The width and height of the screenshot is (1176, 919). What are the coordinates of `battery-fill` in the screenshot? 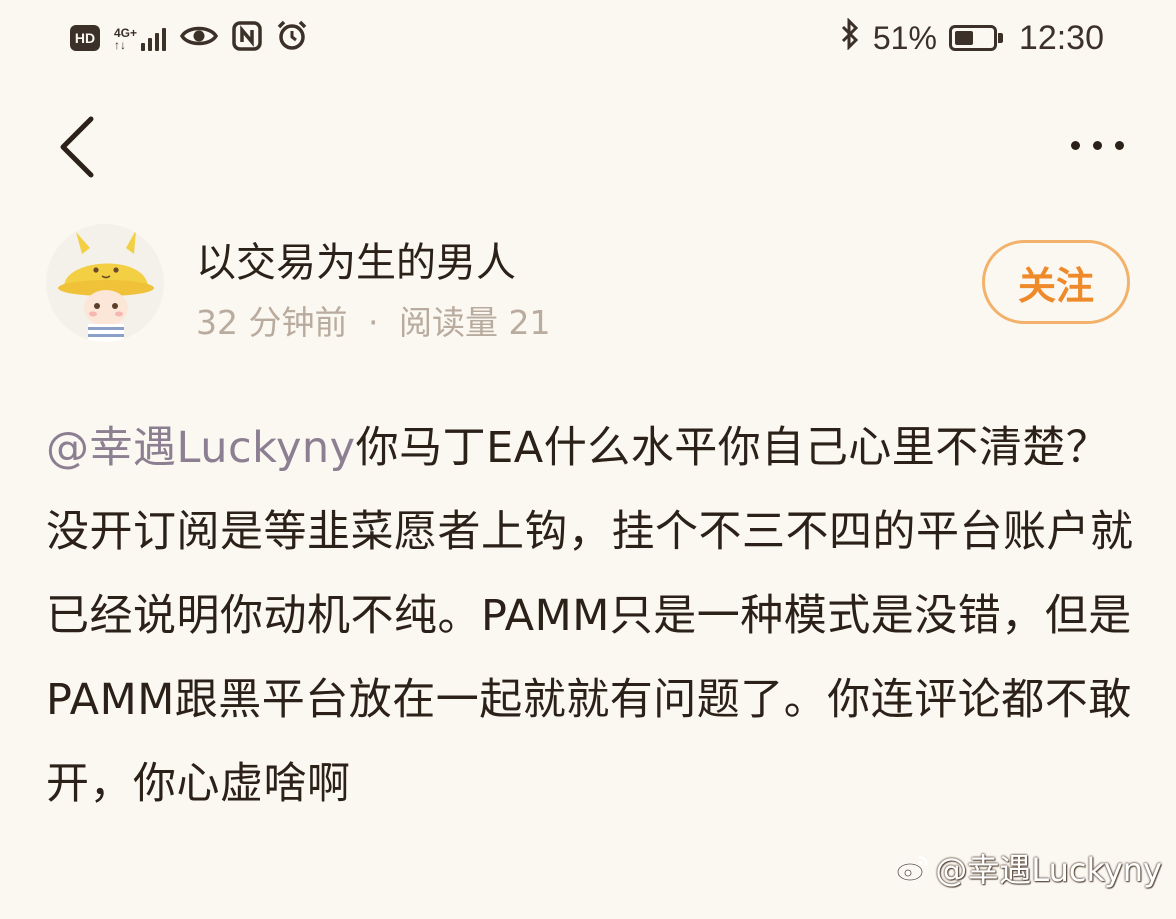 It's located at (963, 38).